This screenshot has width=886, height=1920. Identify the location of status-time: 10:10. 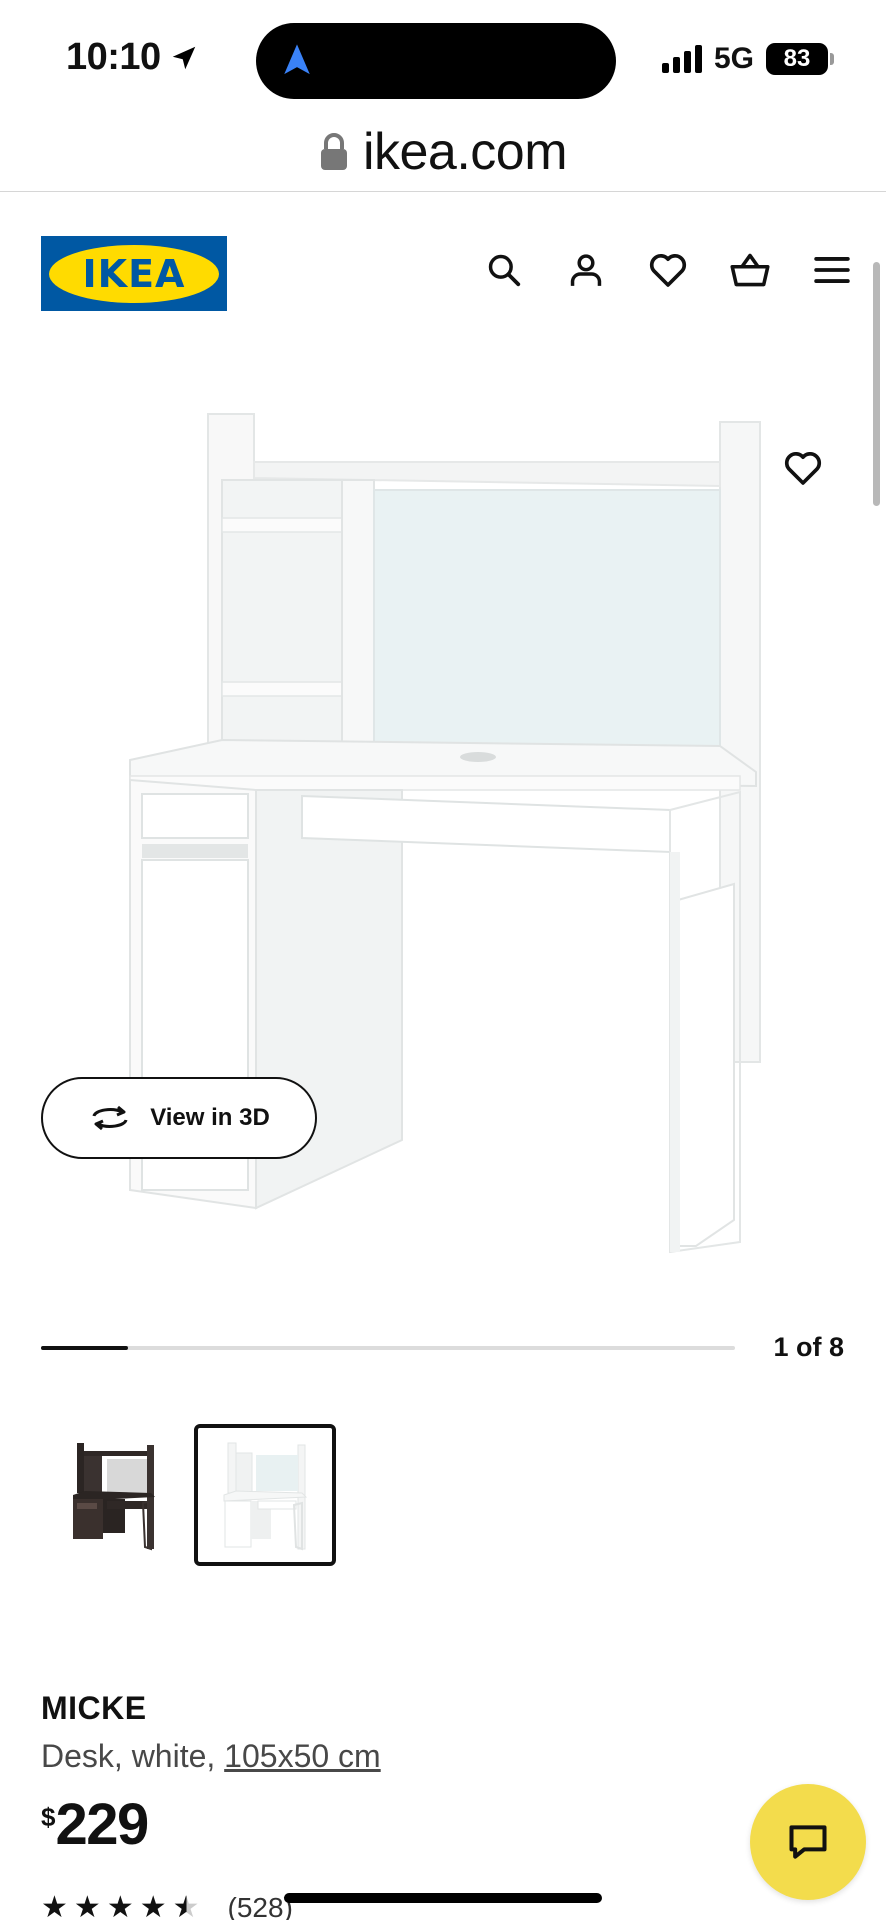
(132, 57).